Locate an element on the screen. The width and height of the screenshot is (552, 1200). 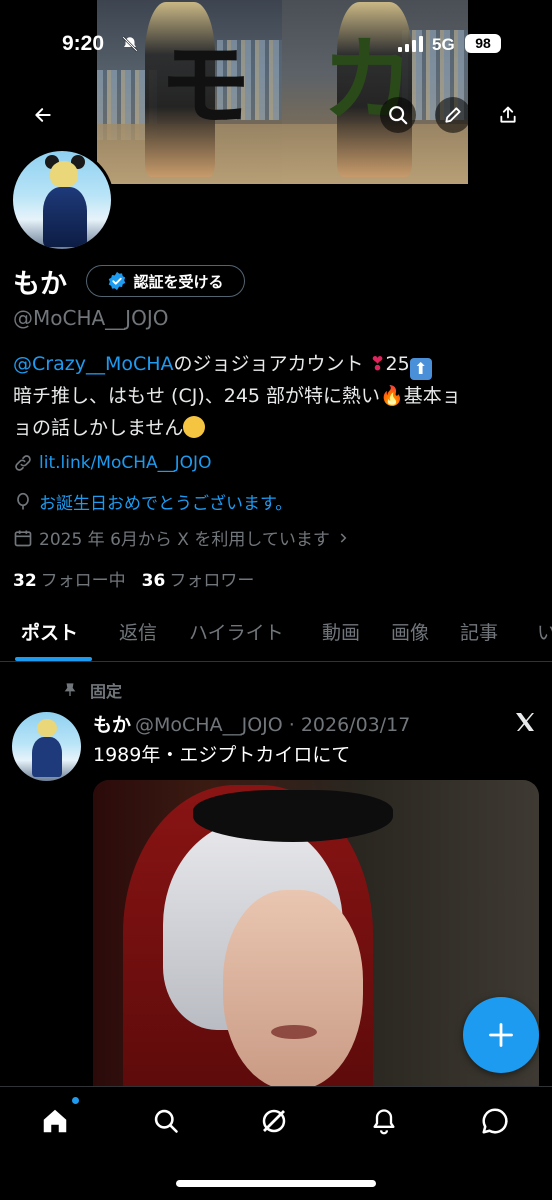
messages-icon is located at coordinates (495, 1121).